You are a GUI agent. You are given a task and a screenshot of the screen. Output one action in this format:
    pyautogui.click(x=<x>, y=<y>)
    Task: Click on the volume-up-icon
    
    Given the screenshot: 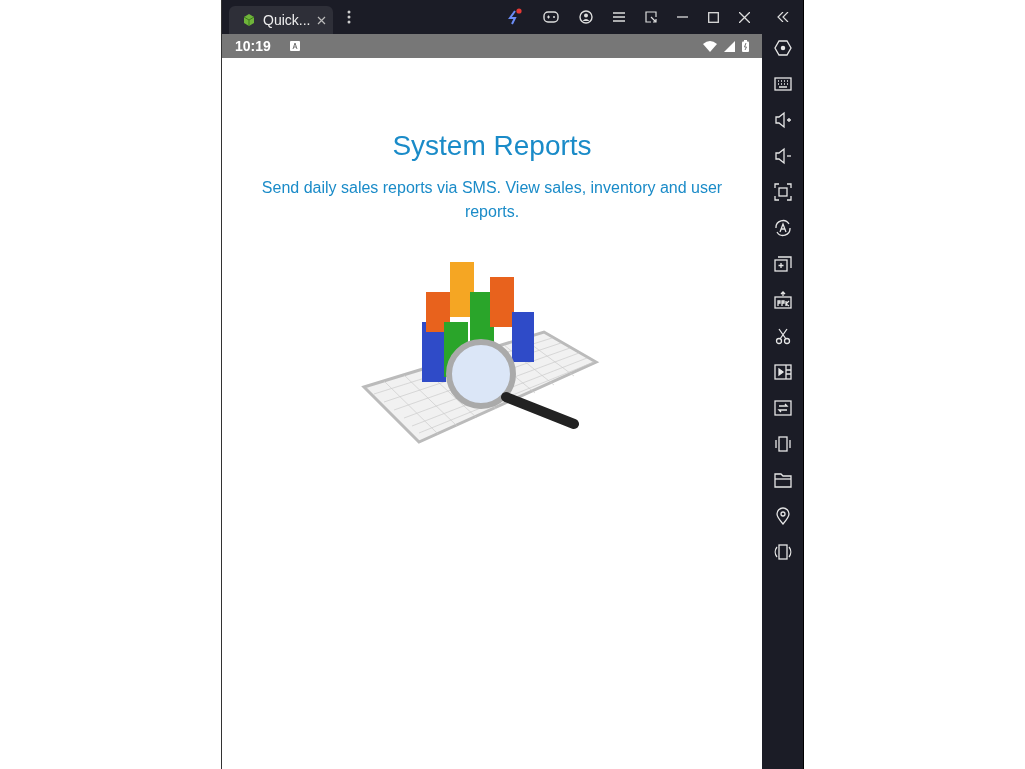 What is the action you would take?
    pyautogui.click(x=782, y=120)
    